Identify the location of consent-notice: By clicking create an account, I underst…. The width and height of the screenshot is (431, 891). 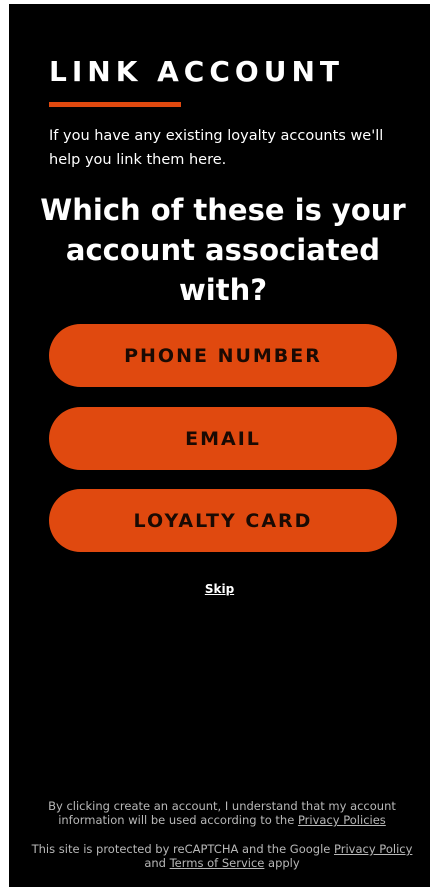
(222, 813).